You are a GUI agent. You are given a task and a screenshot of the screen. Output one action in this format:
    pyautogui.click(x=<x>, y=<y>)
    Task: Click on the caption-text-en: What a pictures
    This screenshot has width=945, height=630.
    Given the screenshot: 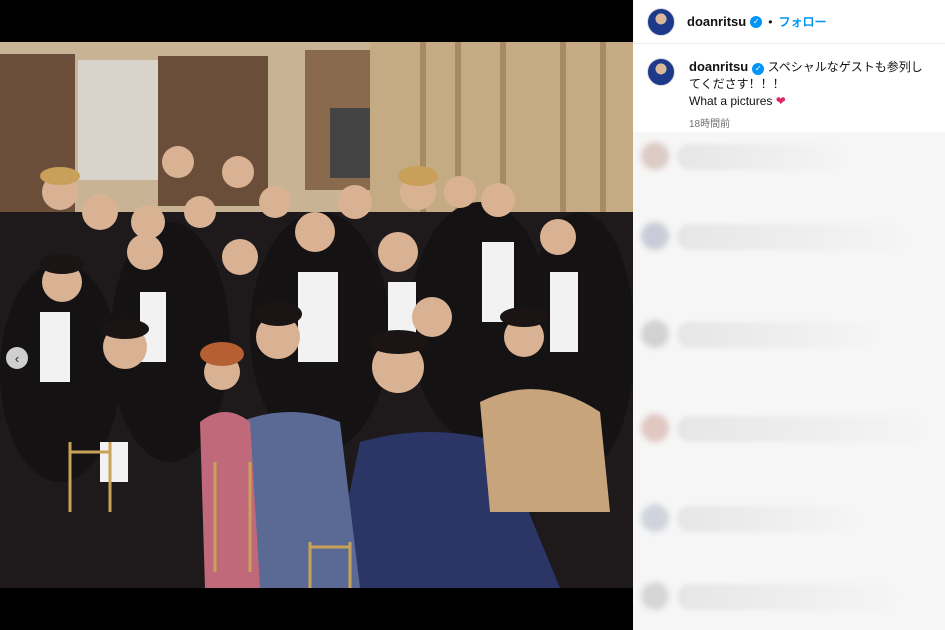 What is the action you would take?
    pyautogui.click(x=731, y=101)
    